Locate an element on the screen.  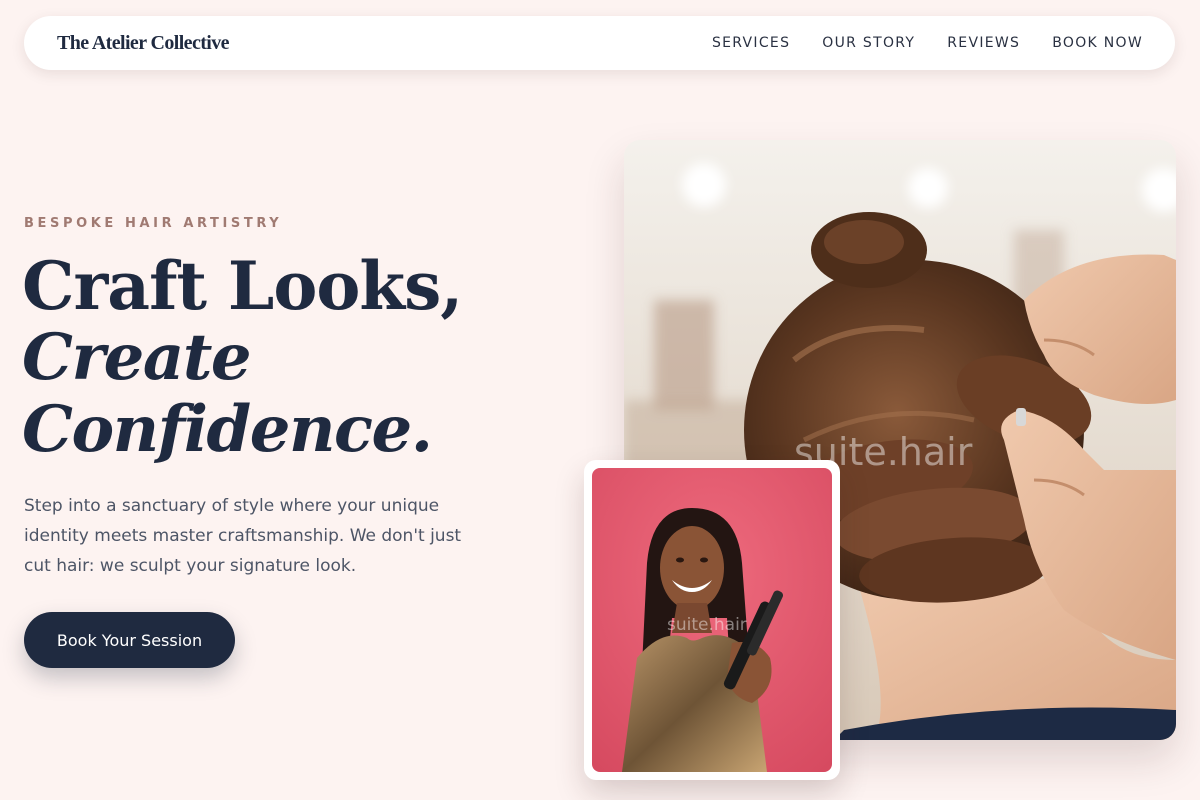
inset-photo-card: suite.hair is located at coordinates (712, 620).